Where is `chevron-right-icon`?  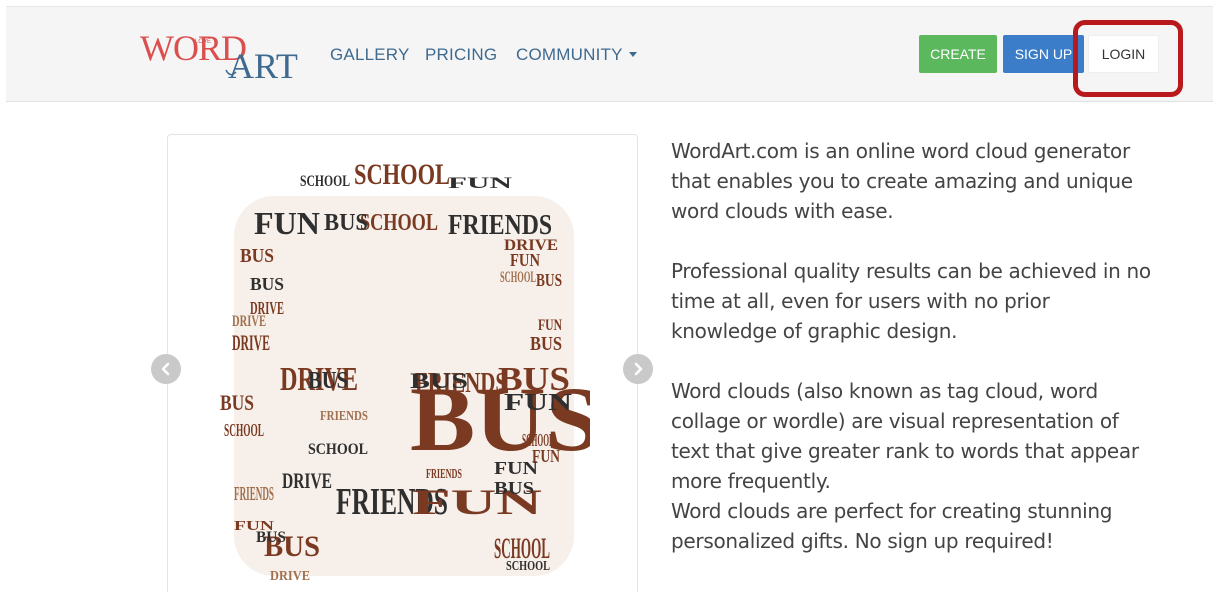 chevron-right-icon is located at coordinates (638, 369).